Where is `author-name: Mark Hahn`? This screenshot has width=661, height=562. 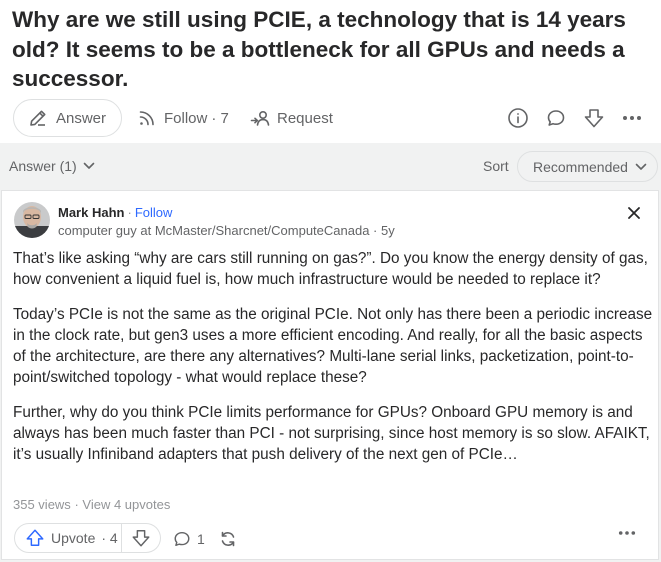
author-name: Mark Hahn is located at coordinates (91, 212).